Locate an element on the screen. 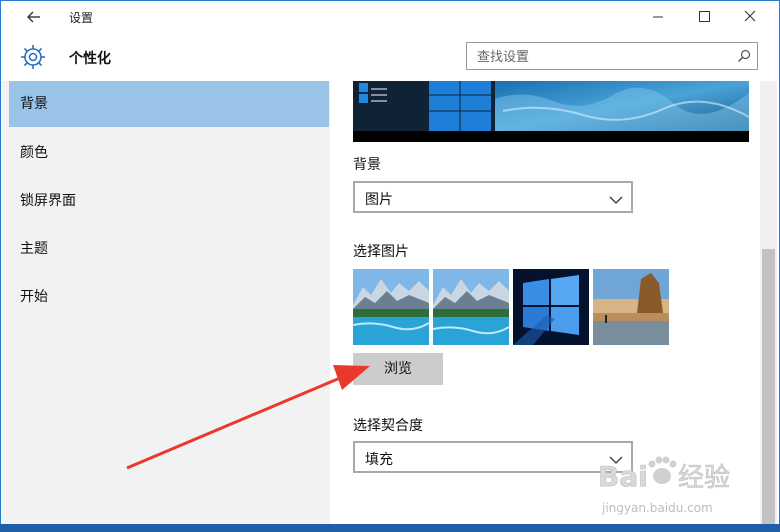 This screenshot has height=532, width=780. maximize-button is located at coordinates (704, 17).